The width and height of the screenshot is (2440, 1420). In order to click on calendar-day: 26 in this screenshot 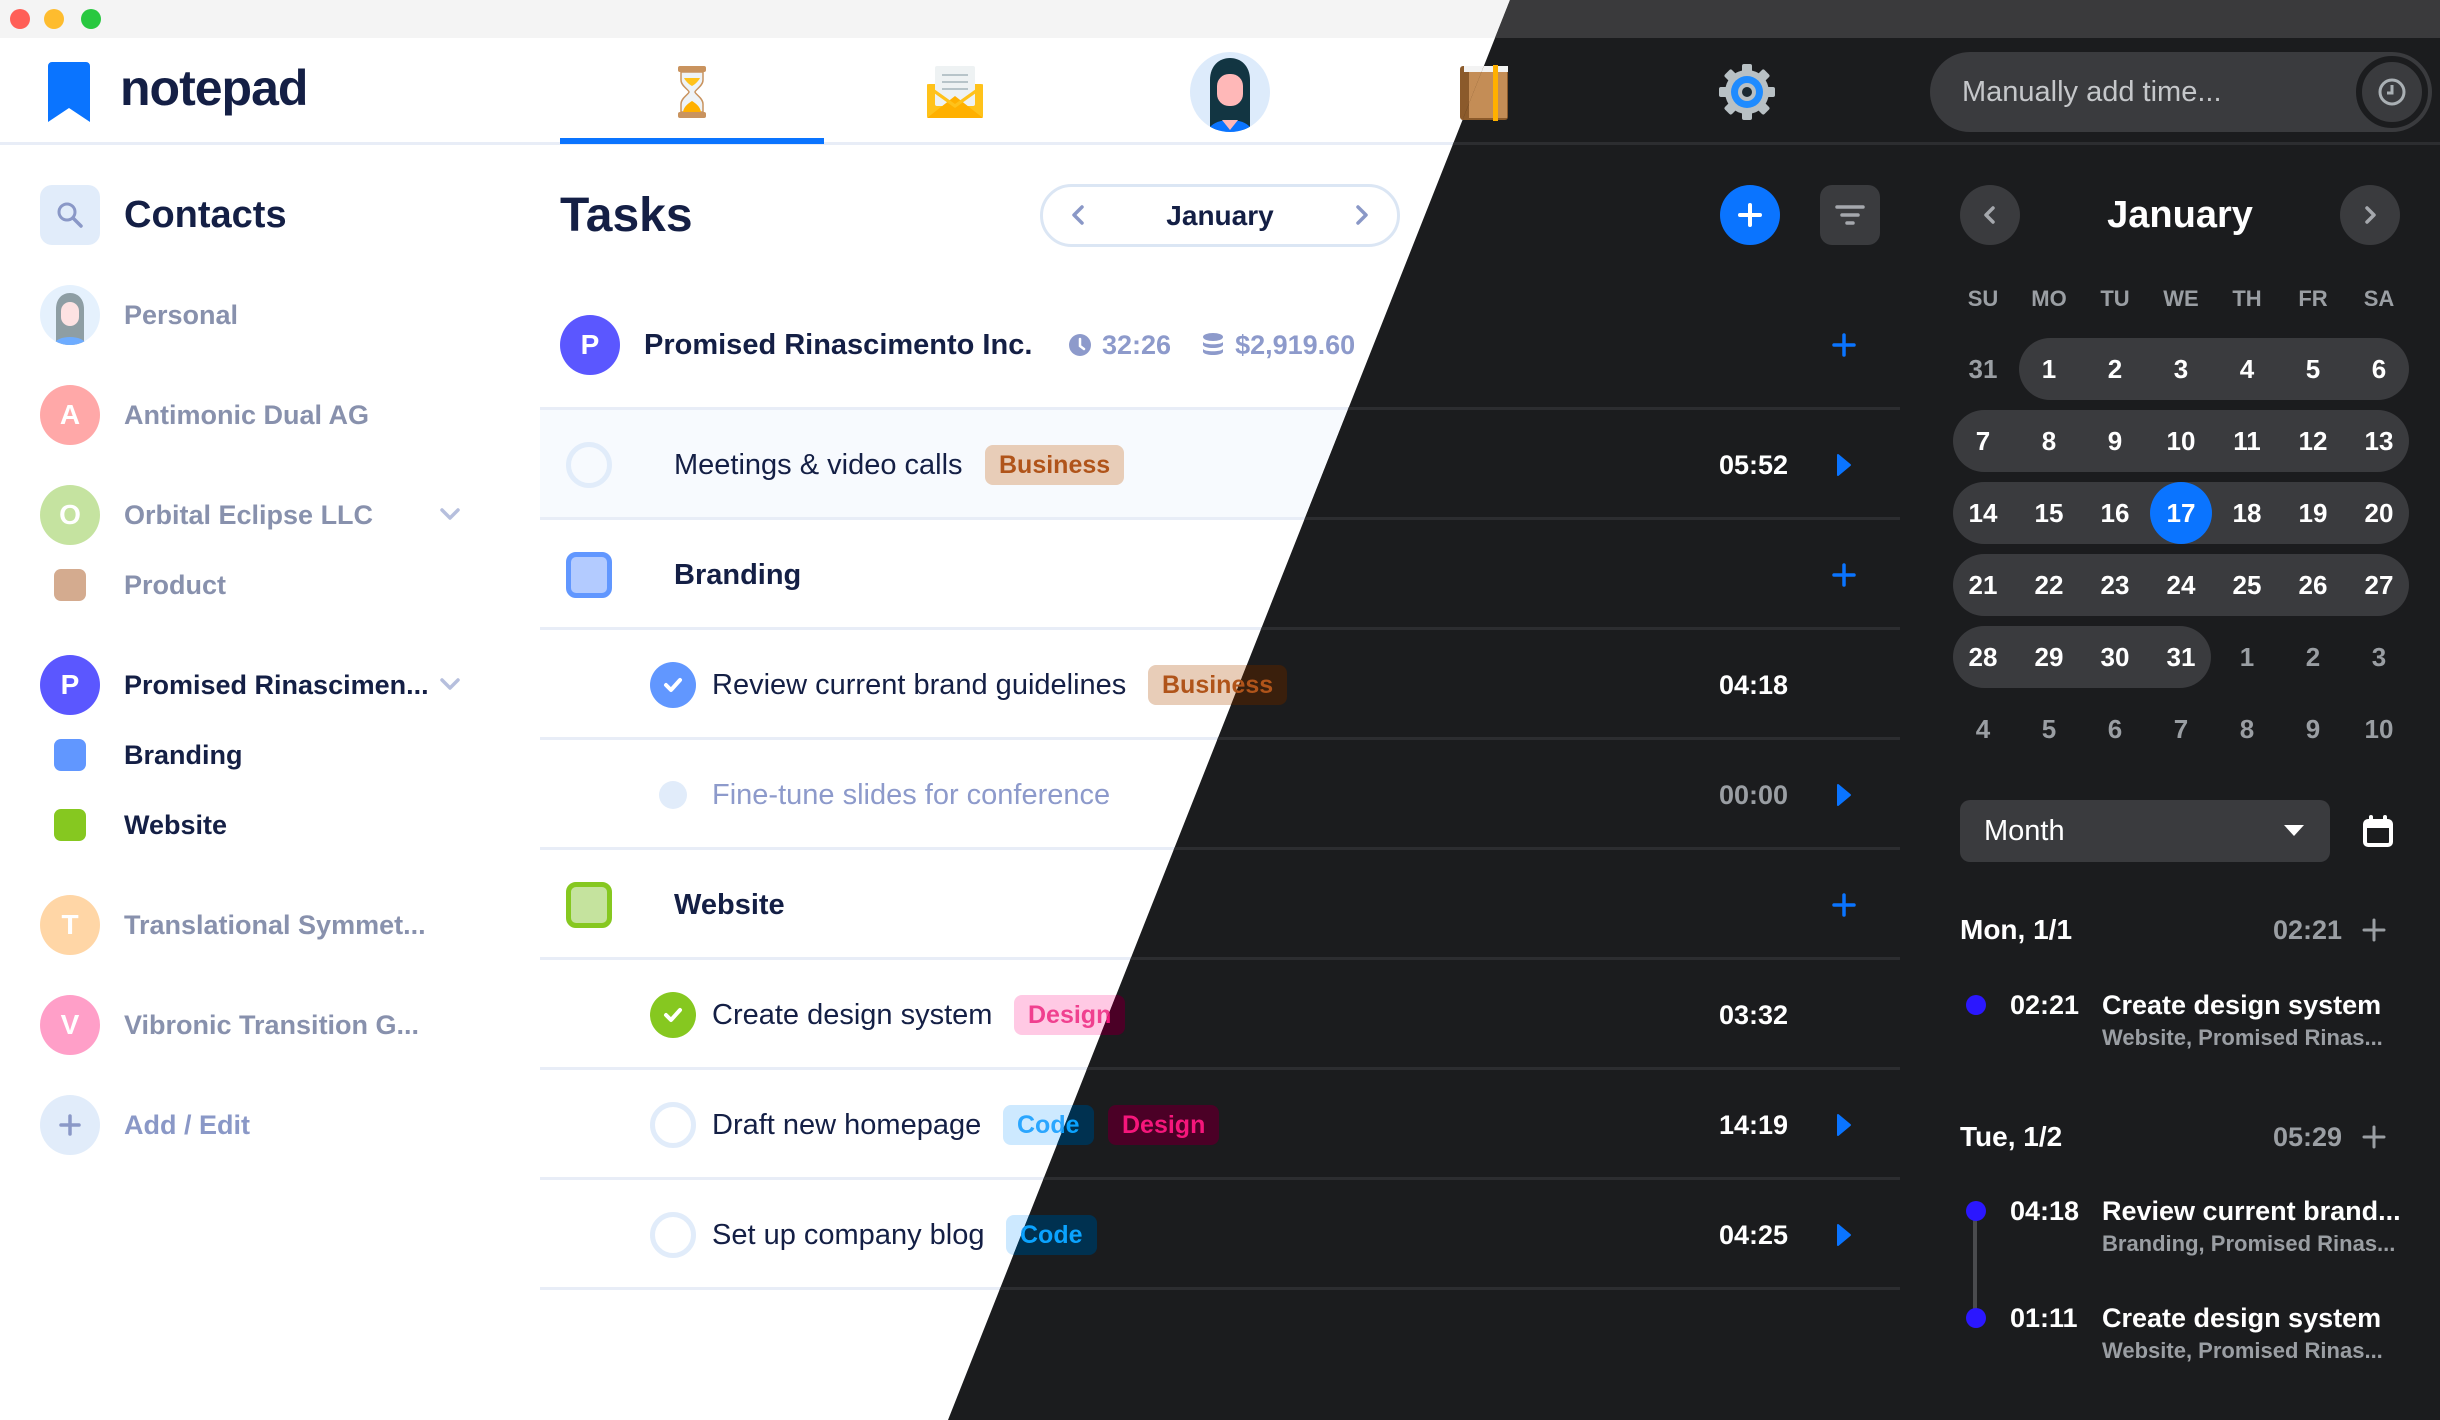, I will do `click(2313, 585)`.